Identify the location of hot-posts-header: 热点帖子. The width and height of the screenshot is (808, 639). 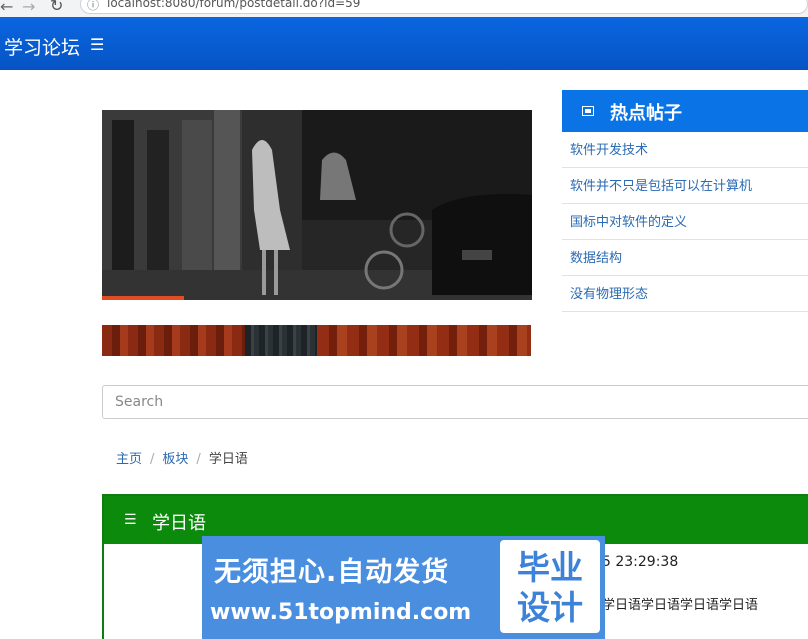
(685, 111).